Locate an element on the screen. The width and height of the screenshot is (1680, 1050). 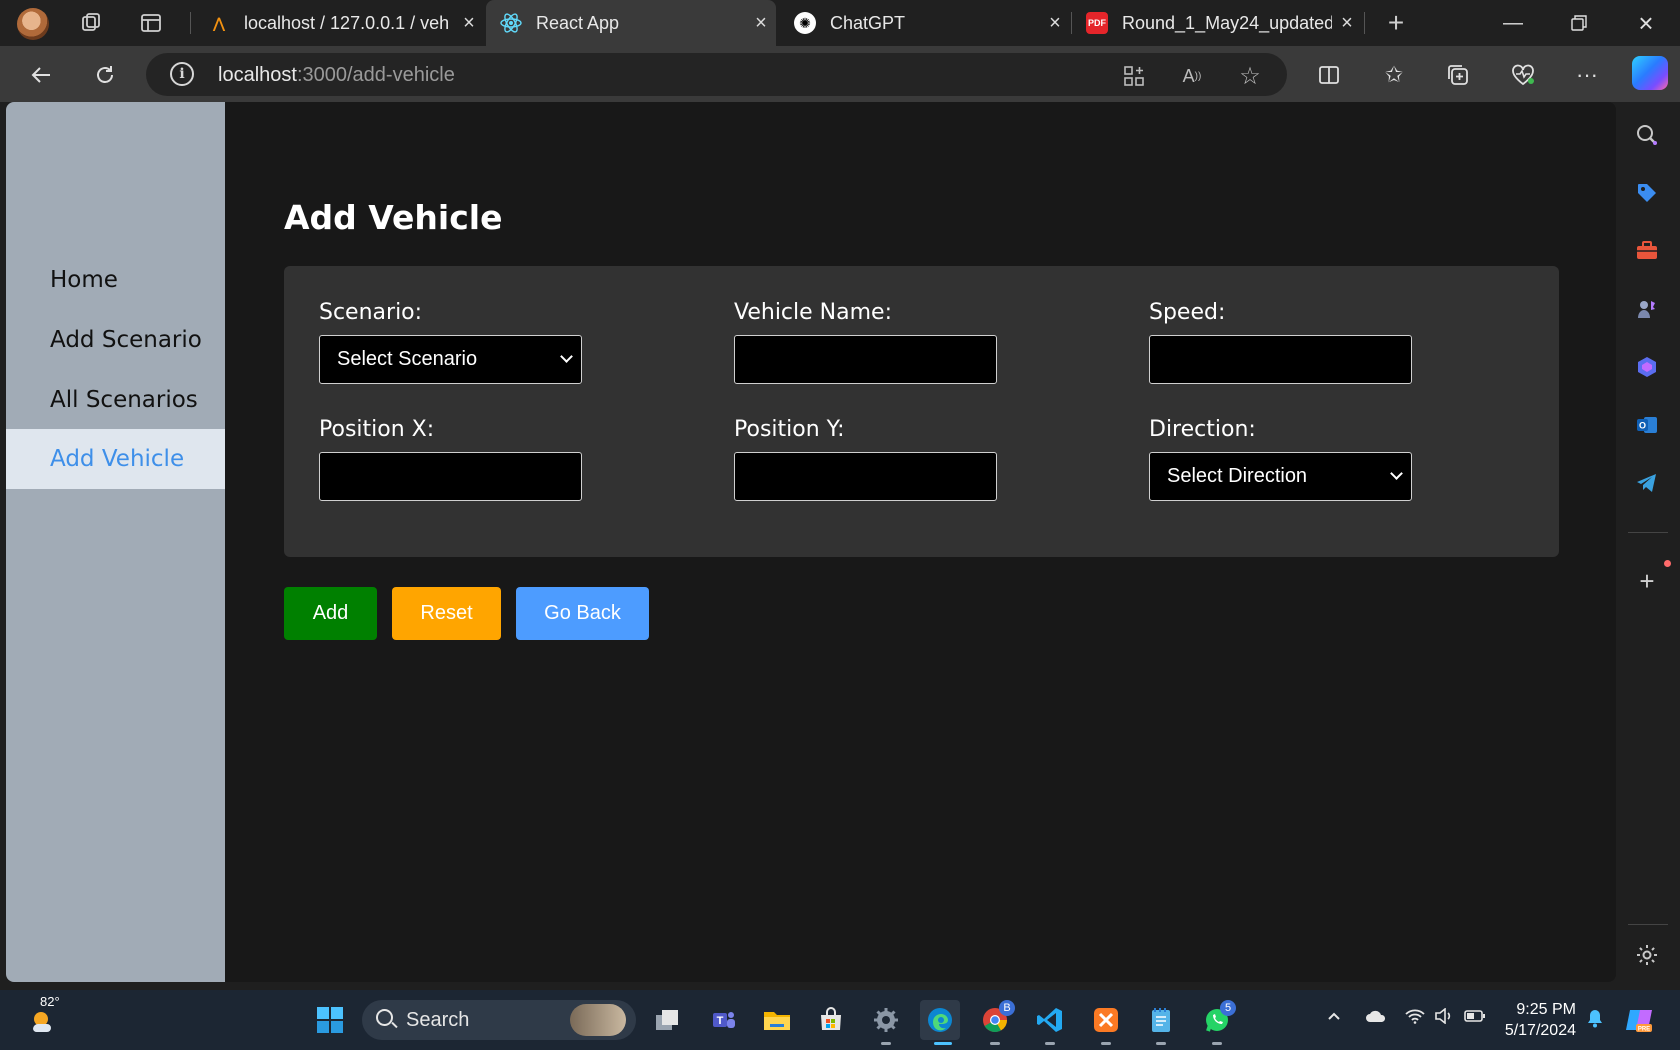
direction-select: Select Direction is located at coordinates (1280, 476).